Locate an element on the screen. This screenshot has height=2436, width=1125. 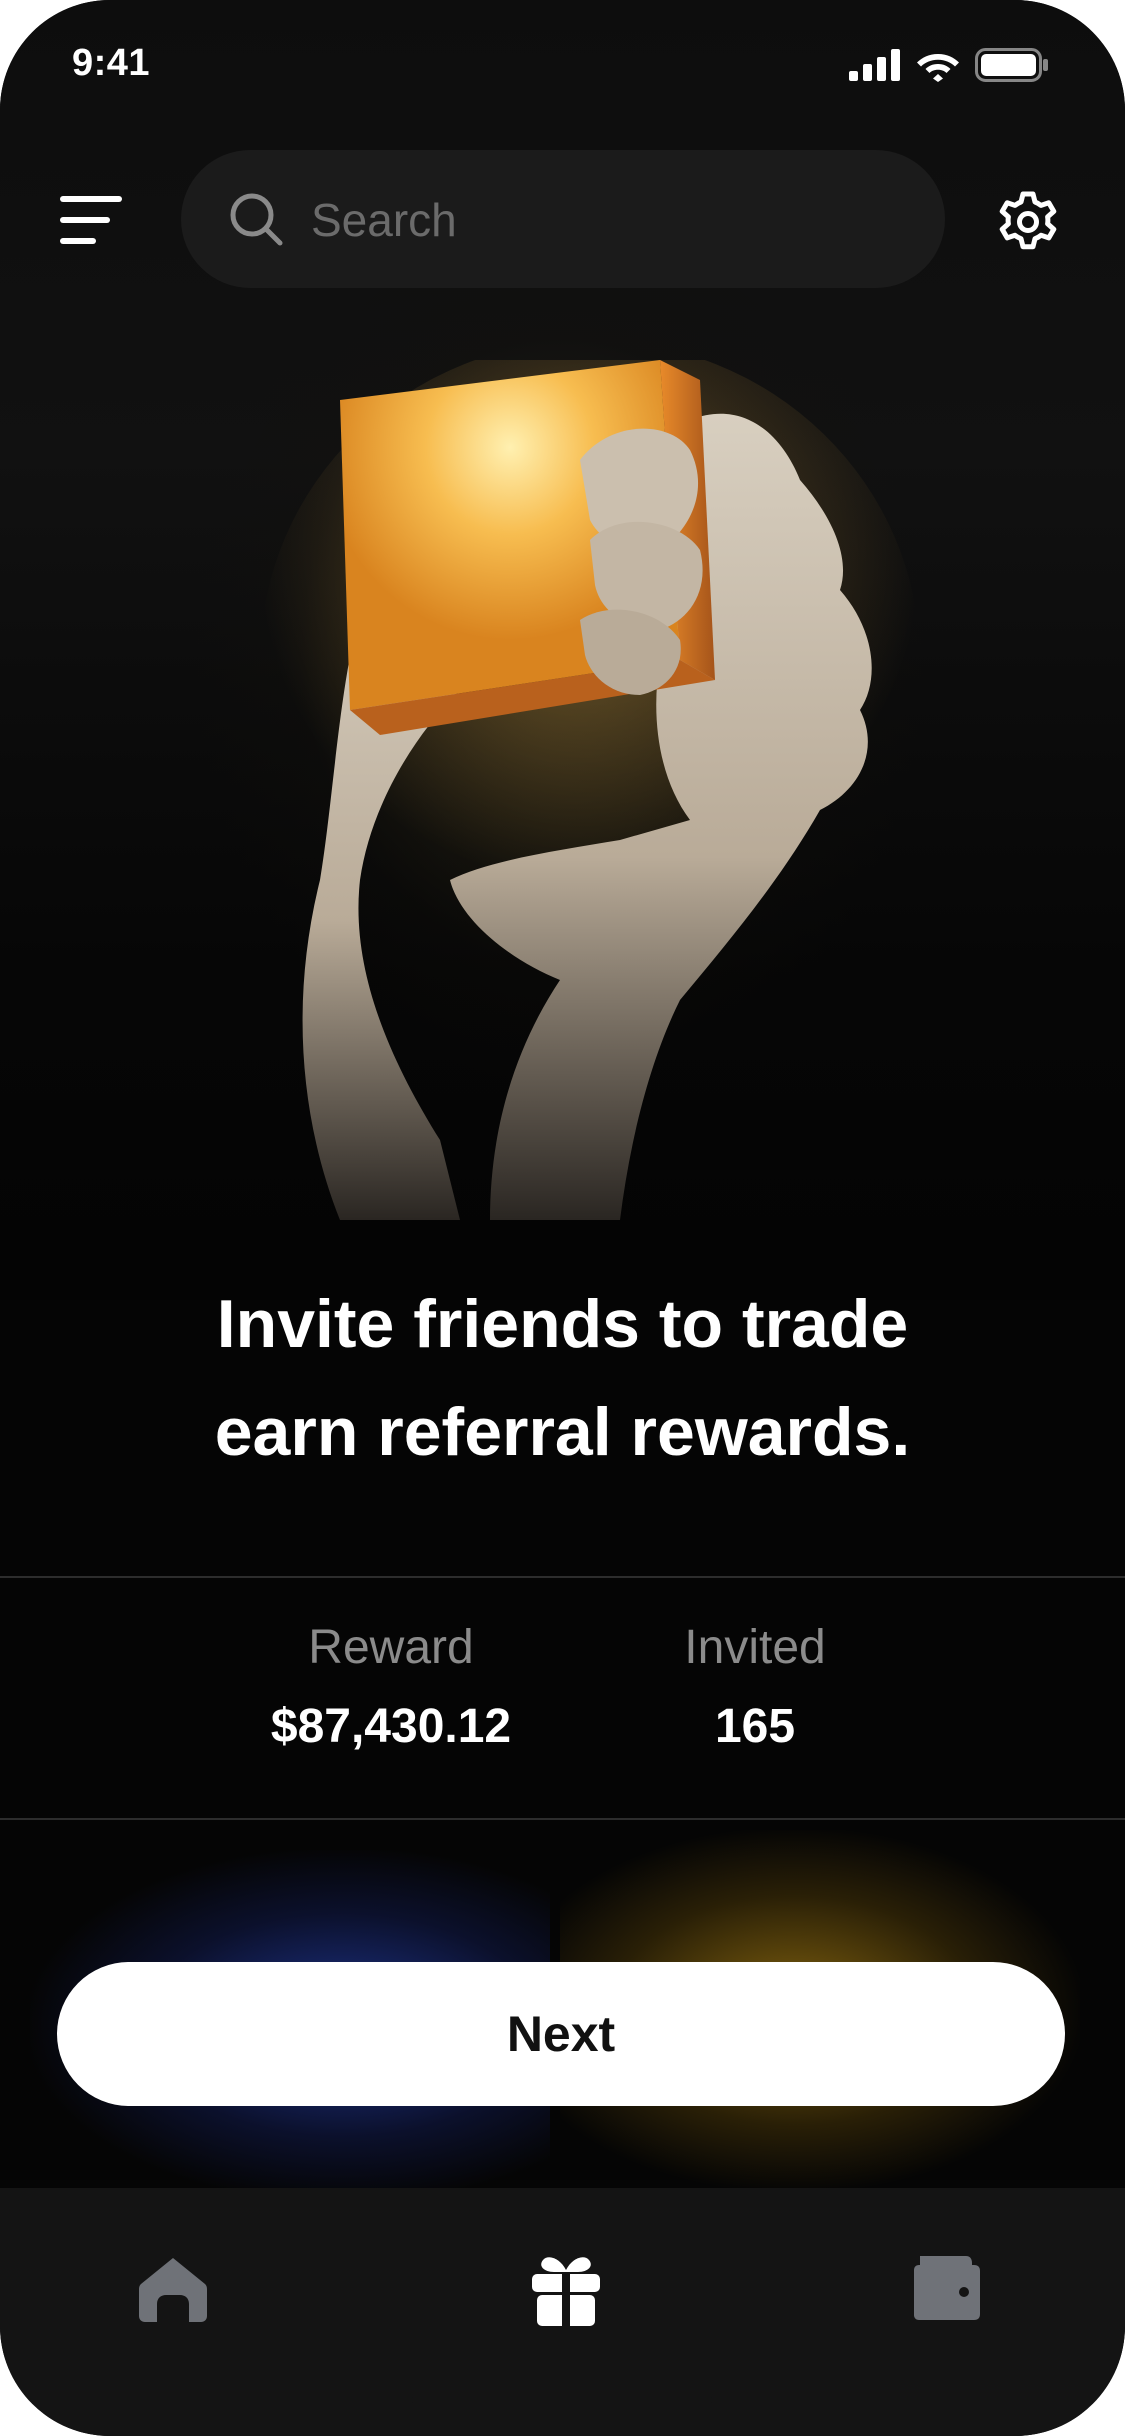
wallet-icon is located at coordinates (947, 2288).